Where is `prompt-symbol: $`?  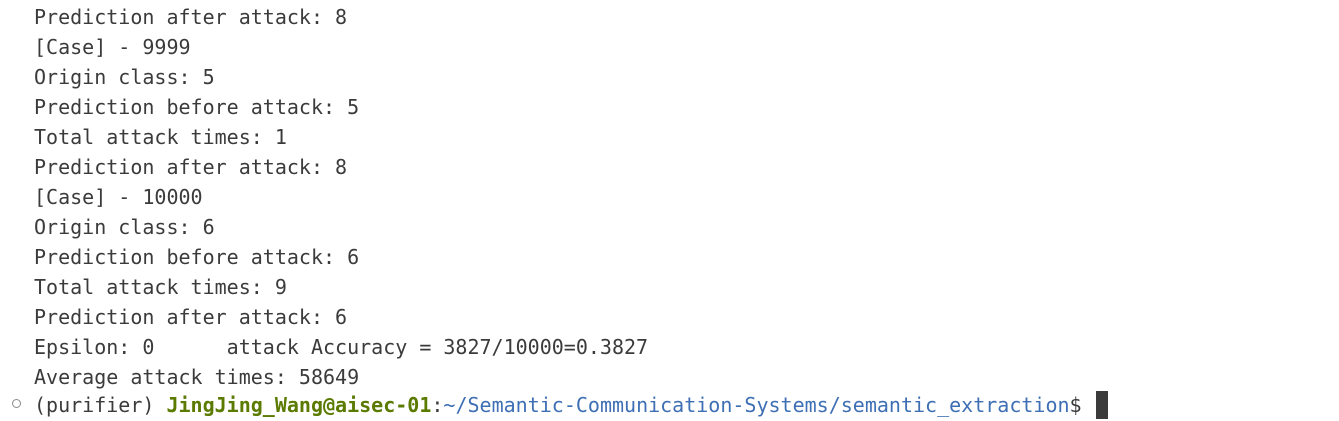 prompt-symbol: $ is located at coordinates (1075, 405).